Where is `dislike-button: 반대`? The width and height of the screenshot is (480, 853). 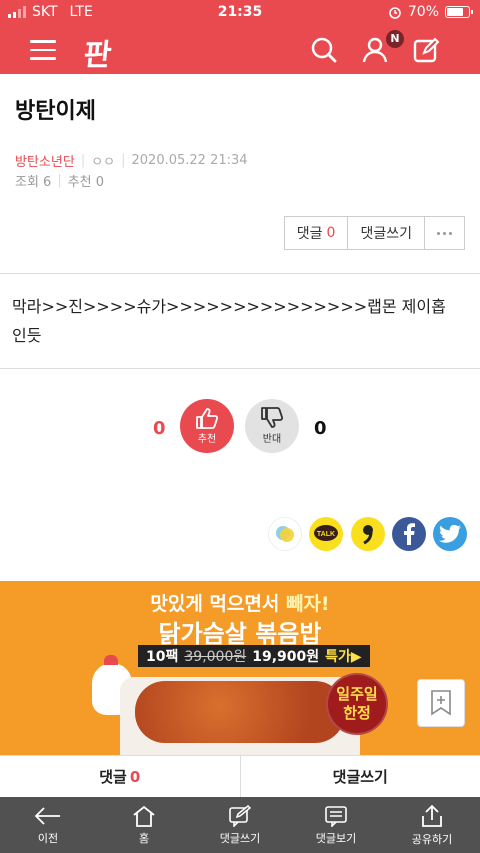
dislike-button: 반대 is located at coordinates (272, 426).